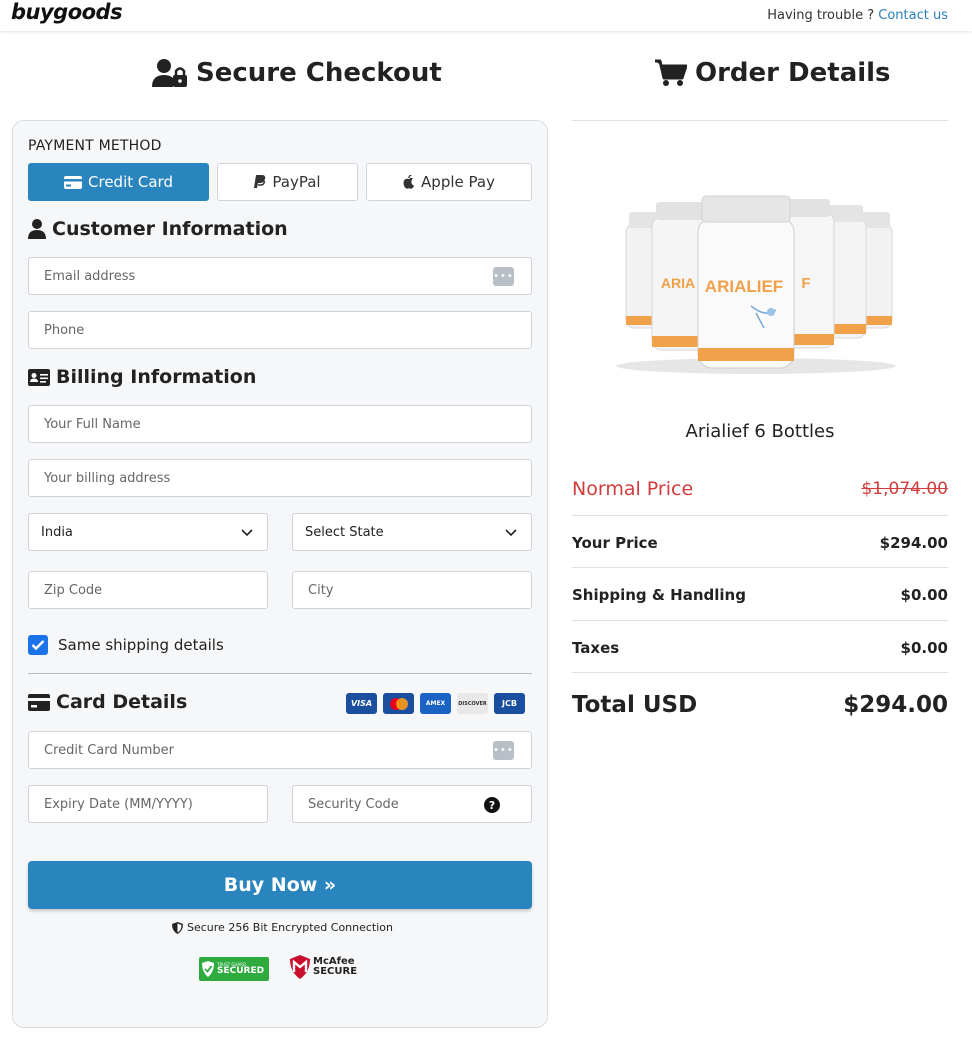 The image size is (972, 1038). I want to click on shipping-row: Shipping & Handling $0.00, so click(760, 595).